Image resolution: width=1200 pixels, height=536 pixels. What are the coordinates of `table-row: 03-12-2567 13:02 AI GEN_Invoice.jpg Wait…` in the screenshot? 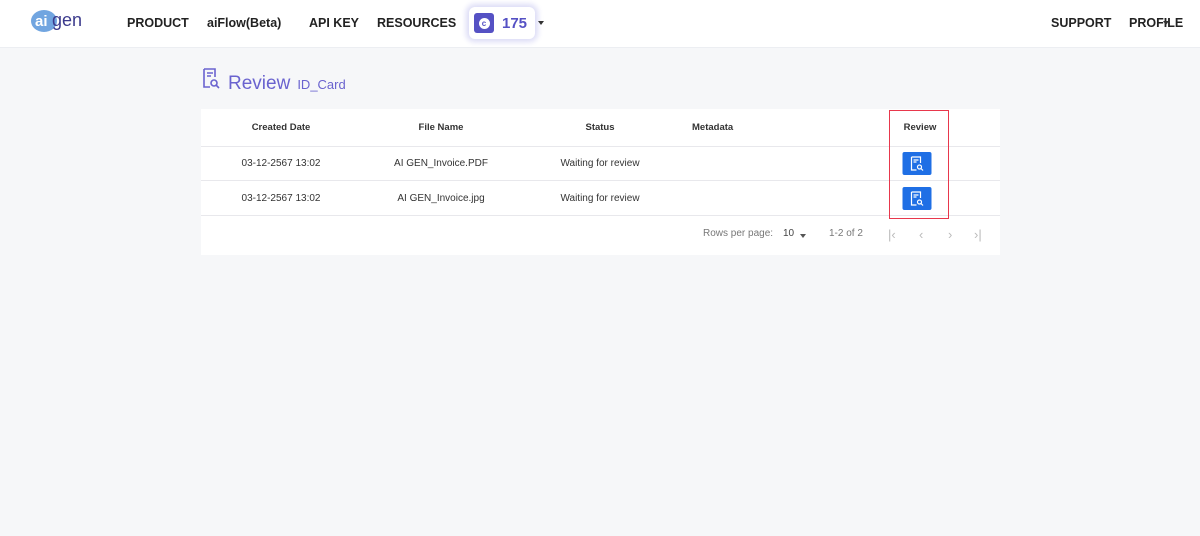 It's located at (600, 198).